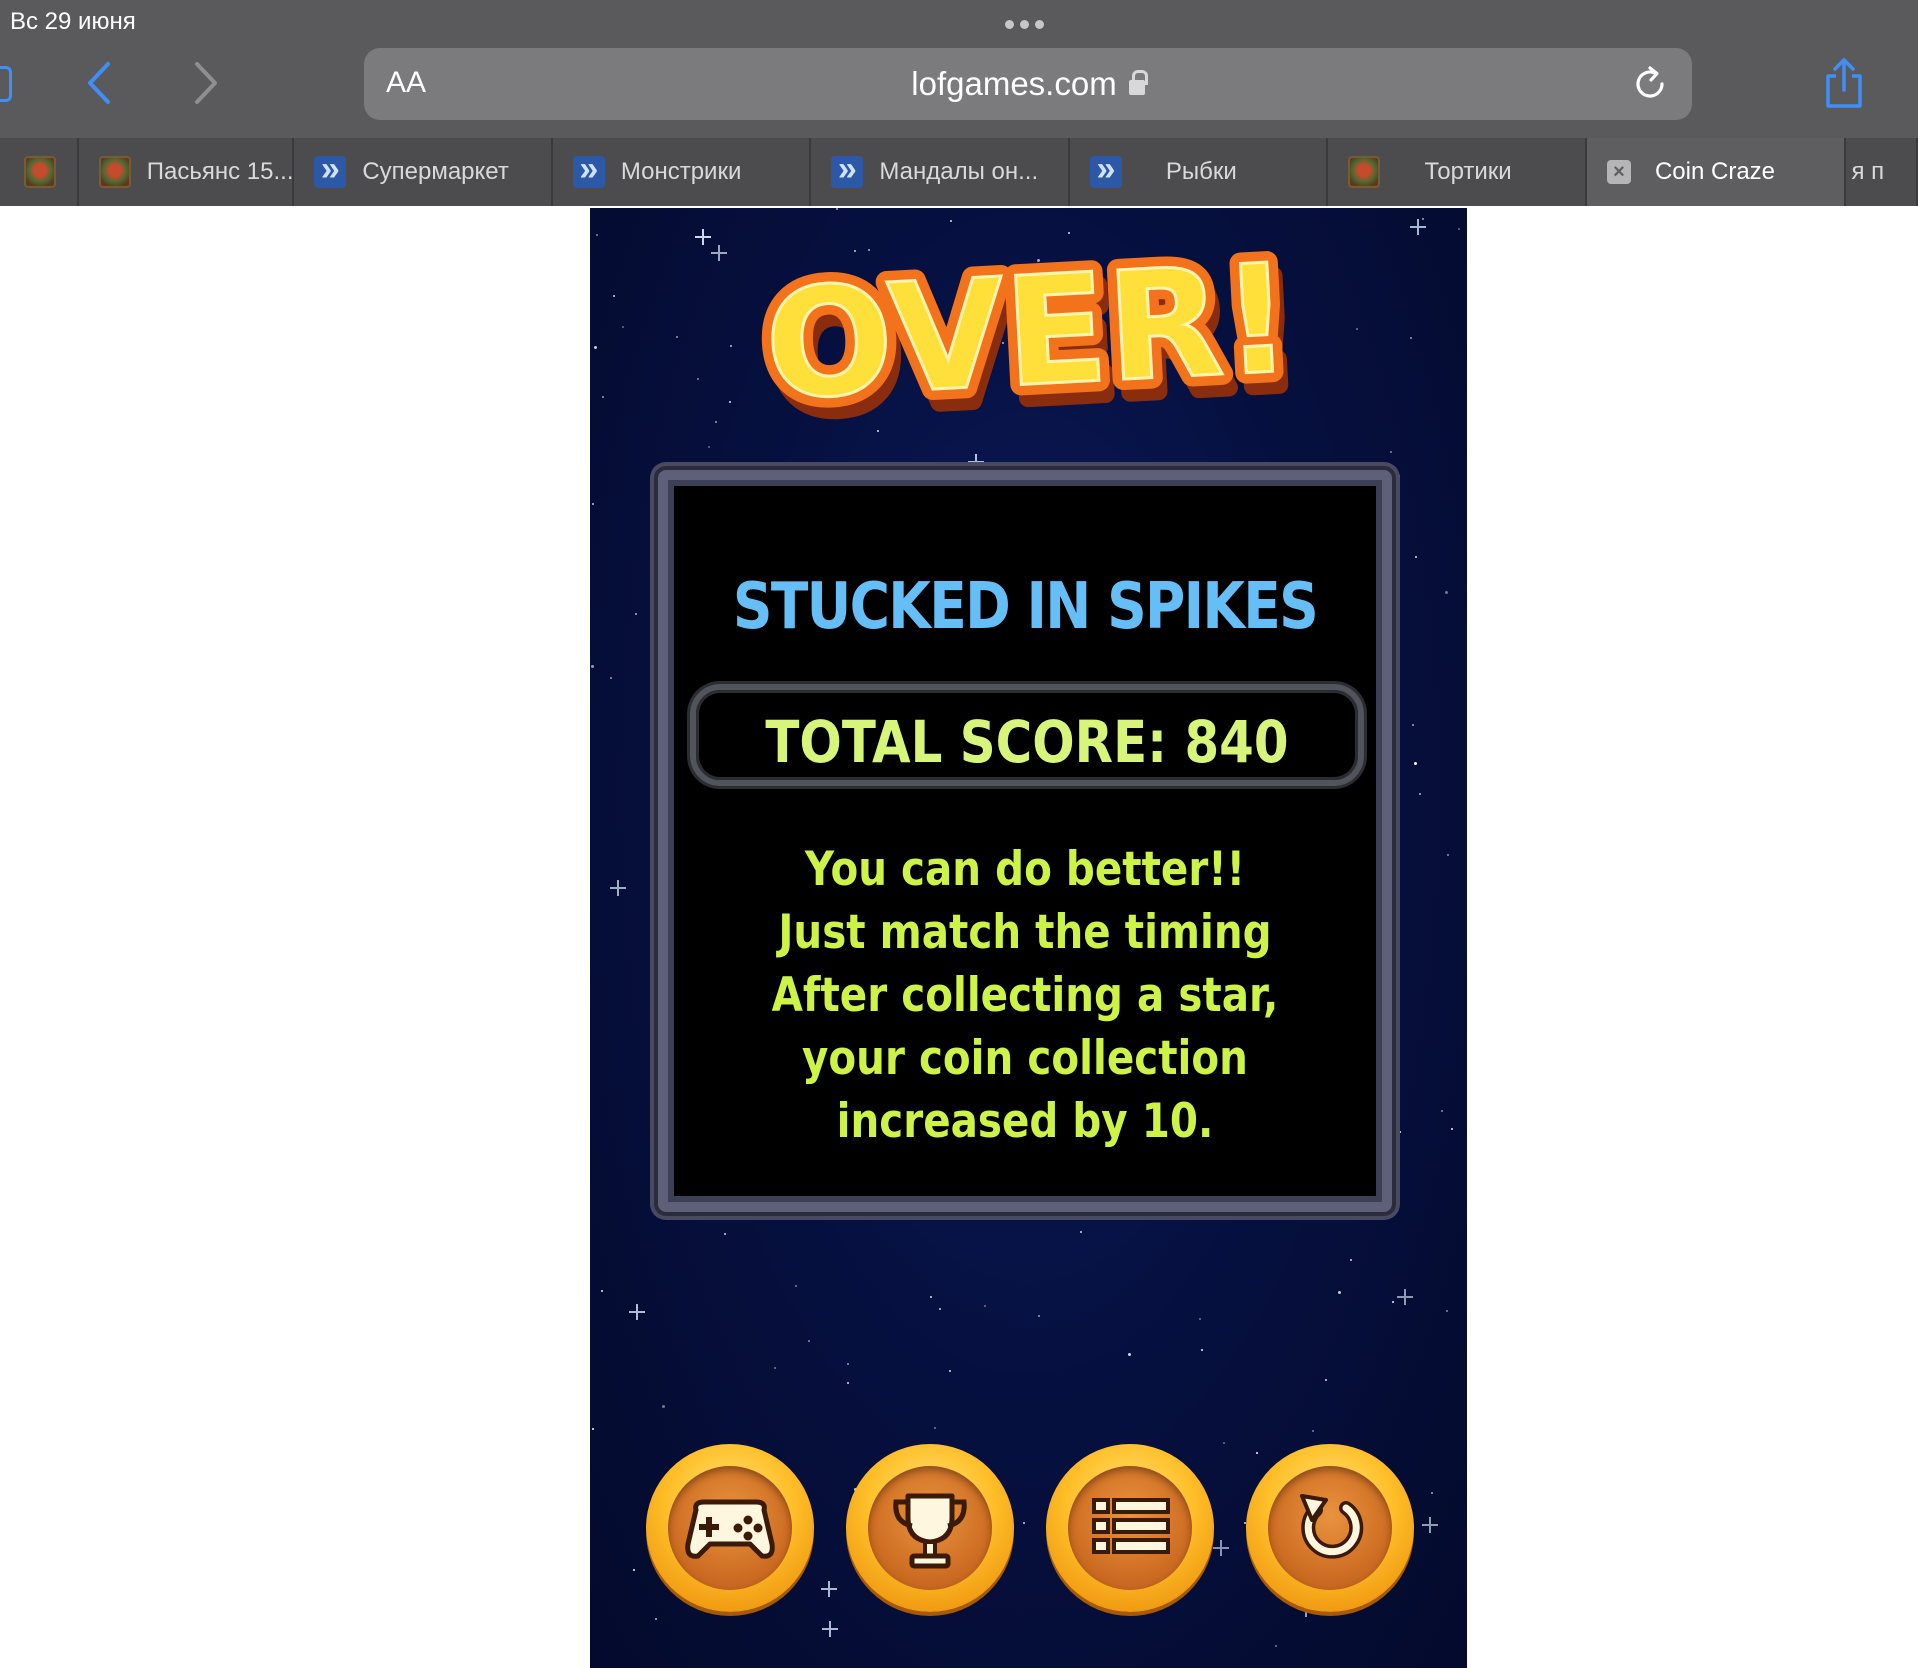 This screenshot has height=1668, width=1918. Describe the element at coordinates (1025, 932) in the screenshot. I see `message-line: Just match the timing` at that location.